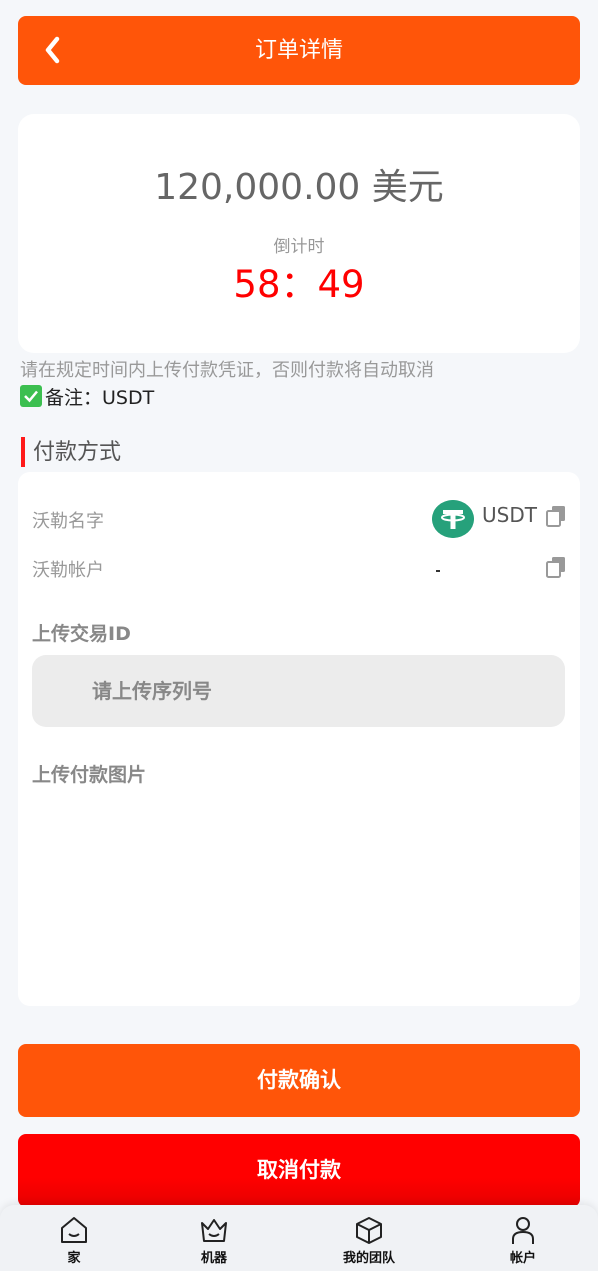  What do you see at coordinates (523, 1230) in the screenshot?
I see `user-icon` at bounding box center [523, 1230].